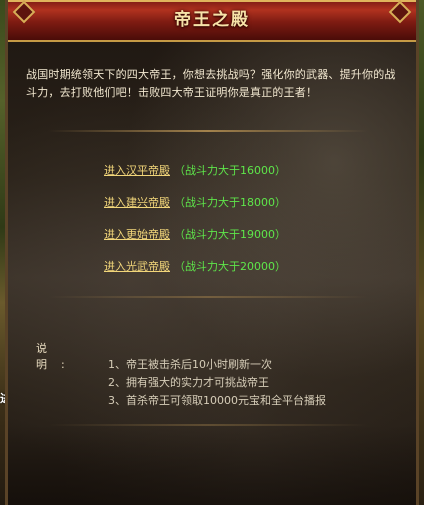 This screenshot has height=505, width=424. I want to click on divider-top, so click(208, 131).